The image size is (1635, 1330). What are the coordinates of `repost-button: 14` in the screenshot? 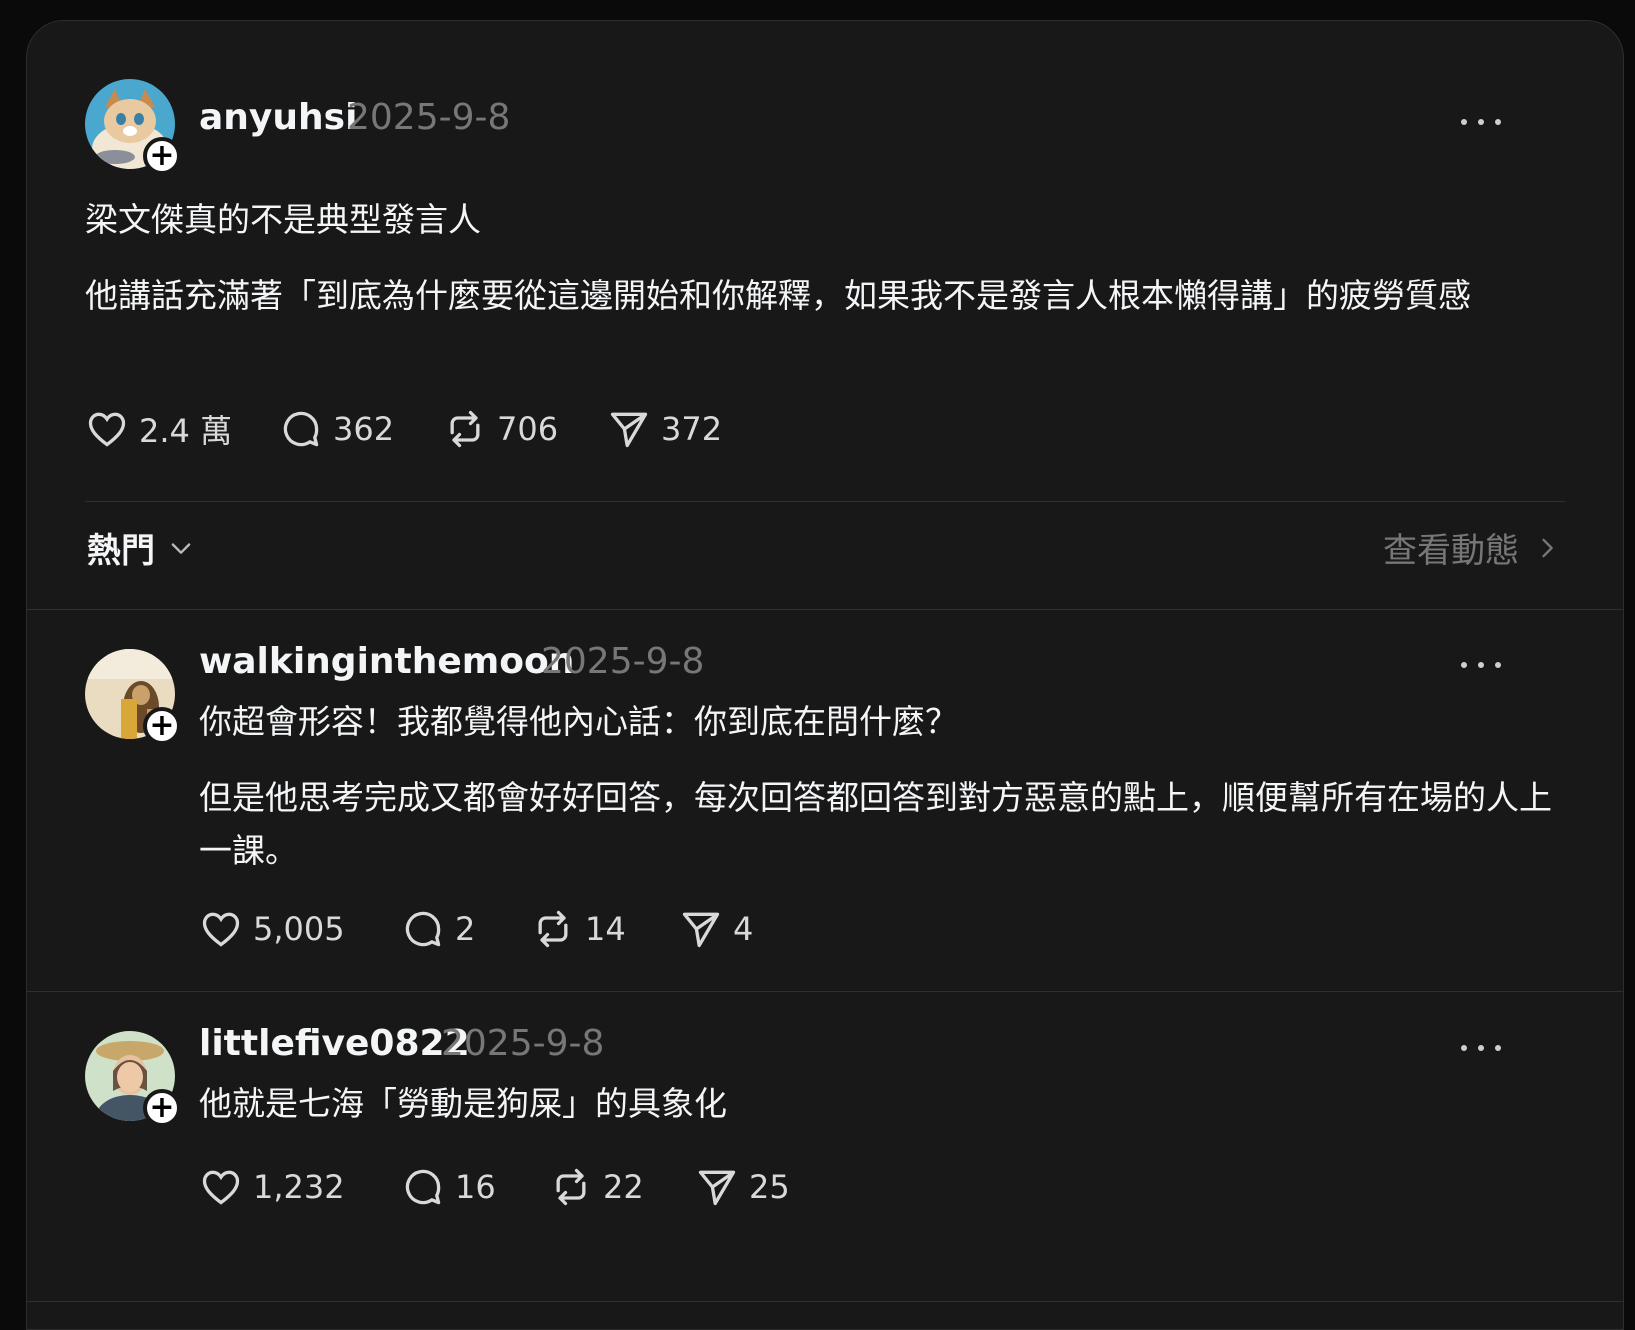 It's located at (605, 929).